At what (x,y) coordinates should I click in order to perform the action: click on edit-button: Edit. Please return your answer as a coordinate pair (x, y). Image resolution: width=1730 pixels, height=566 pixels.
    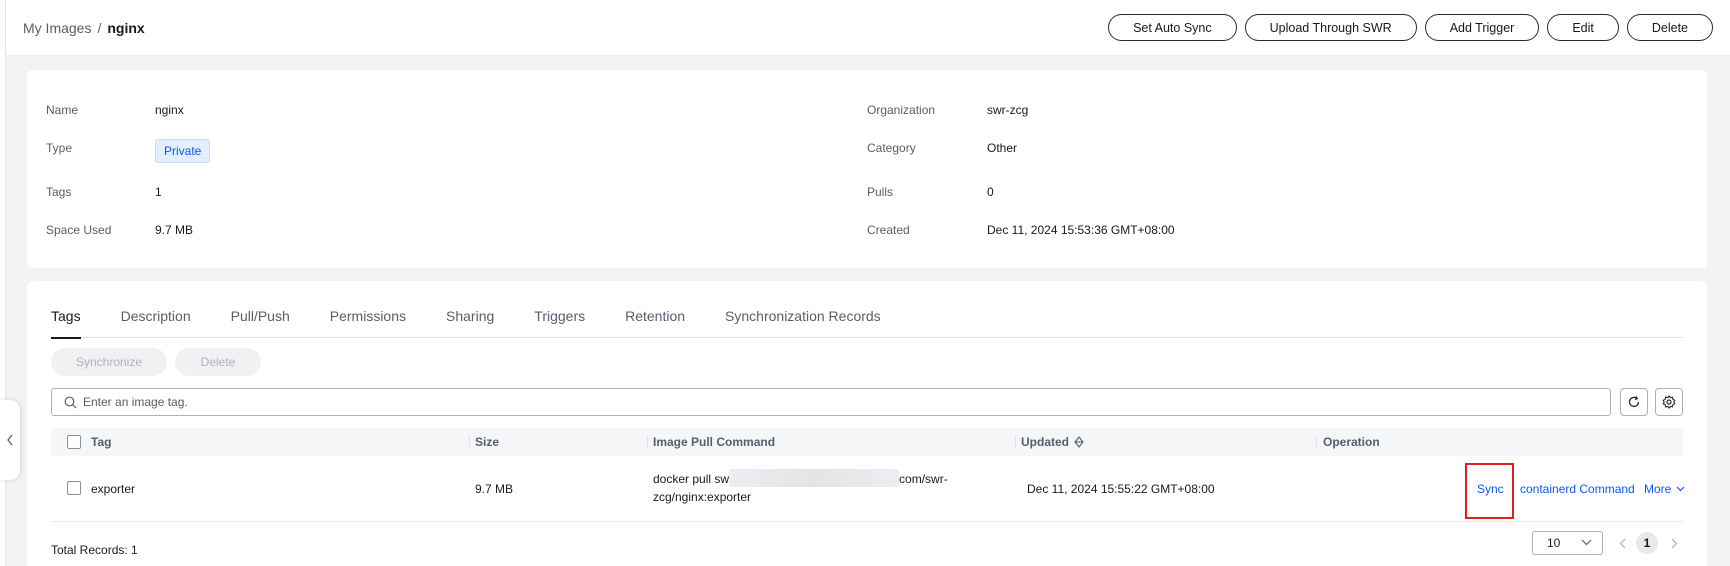
    Looking at the image, I should click on (1583, 27).